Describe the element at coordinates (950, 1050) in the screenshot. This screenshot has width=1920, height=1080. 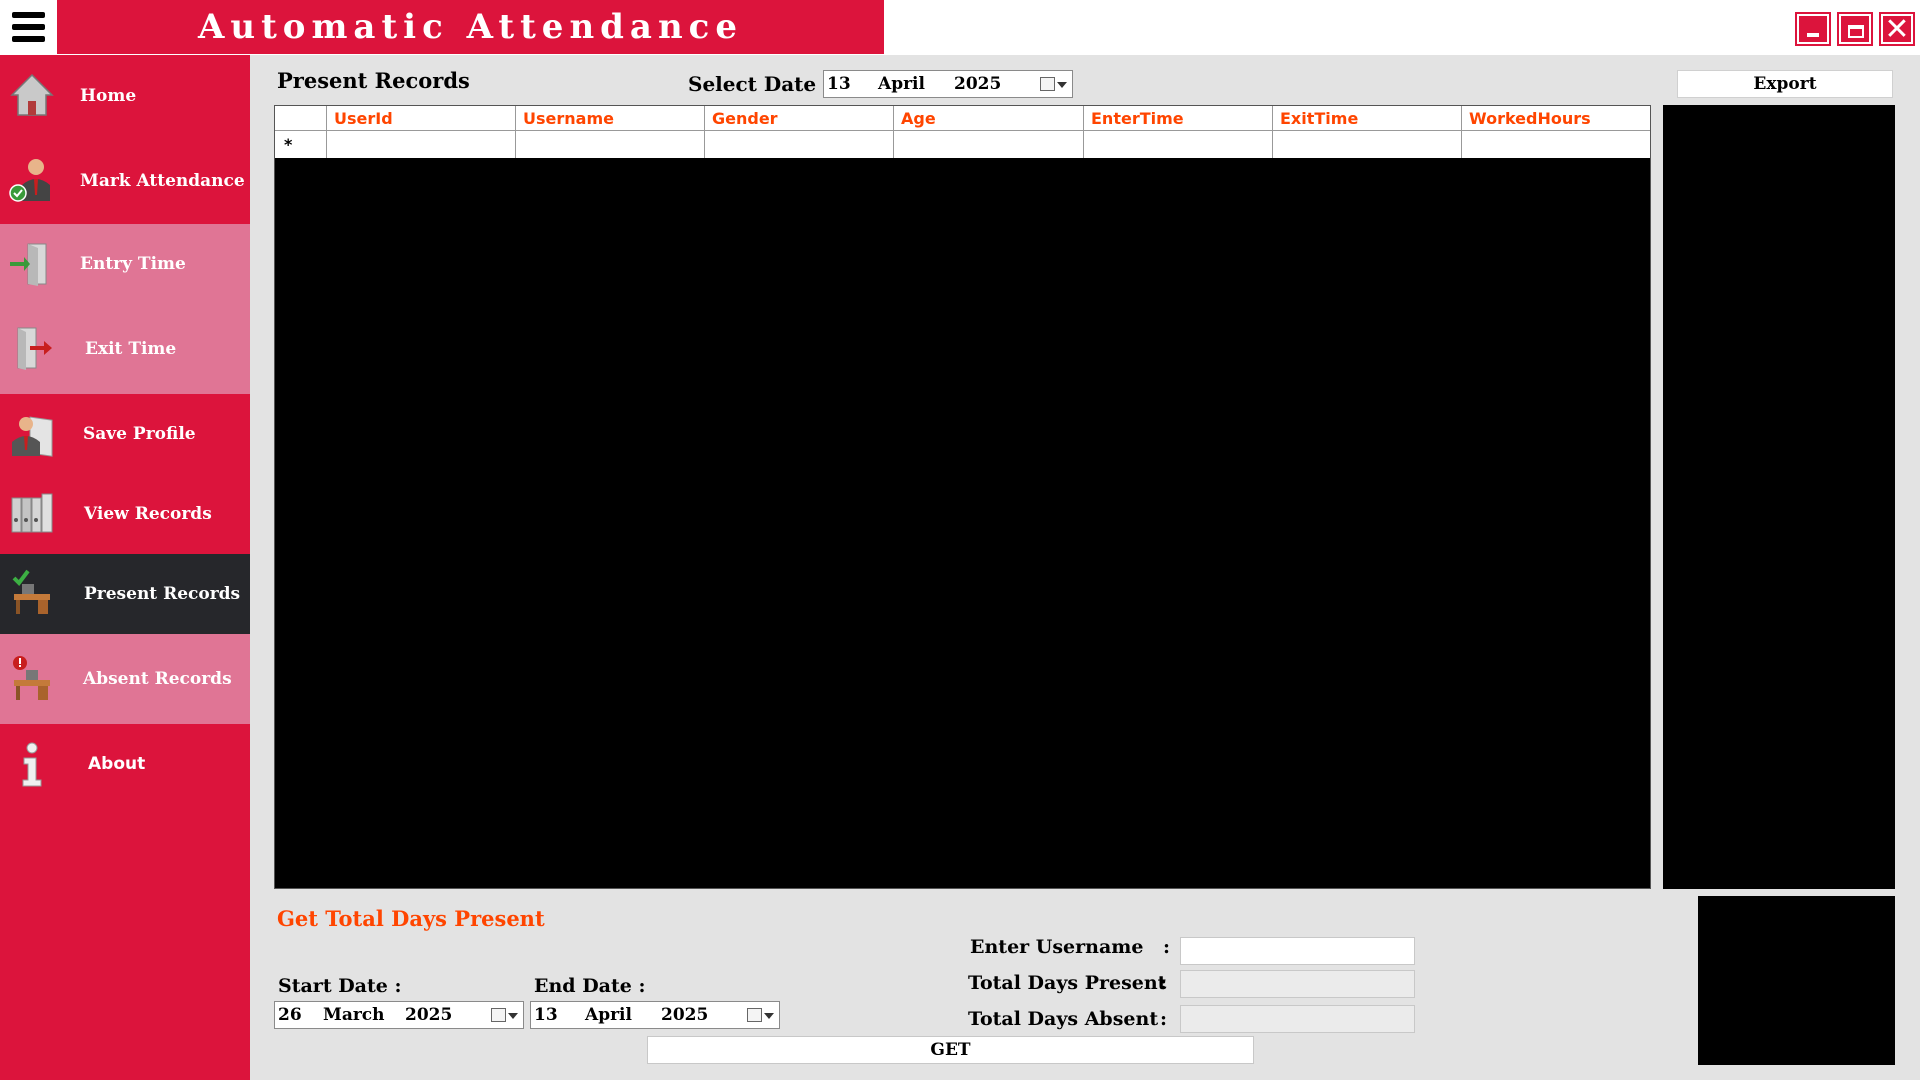
I see `get-button: GET` at that location.